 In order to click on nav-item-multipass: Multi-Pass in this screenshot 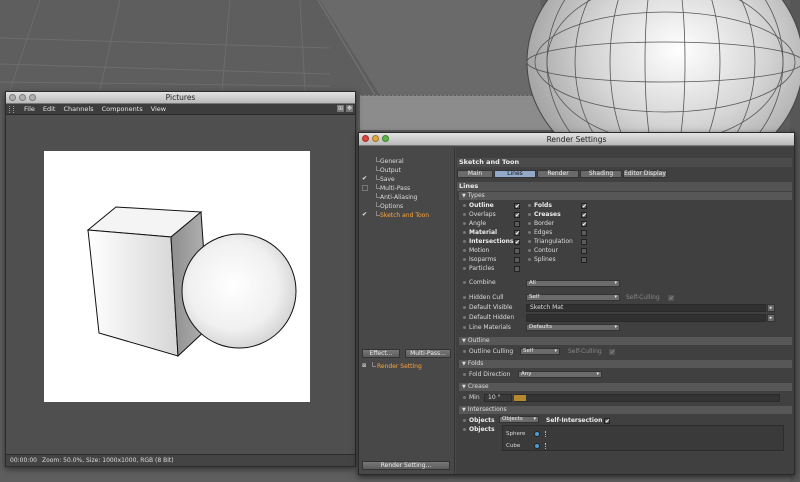, I will do `click(407, 188)`.